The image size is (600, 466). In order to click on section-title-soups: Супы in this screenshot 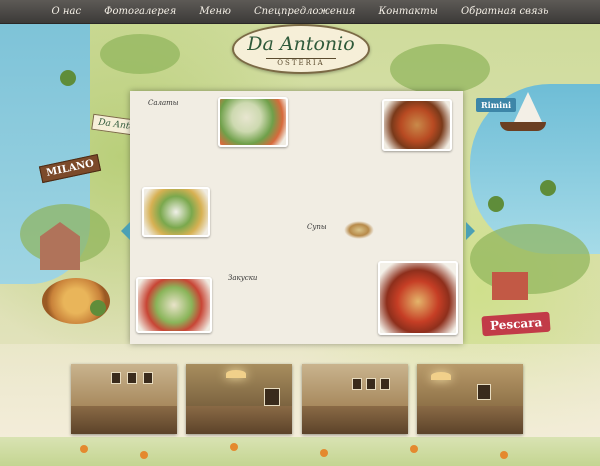, I will do `click(317, 227)`.